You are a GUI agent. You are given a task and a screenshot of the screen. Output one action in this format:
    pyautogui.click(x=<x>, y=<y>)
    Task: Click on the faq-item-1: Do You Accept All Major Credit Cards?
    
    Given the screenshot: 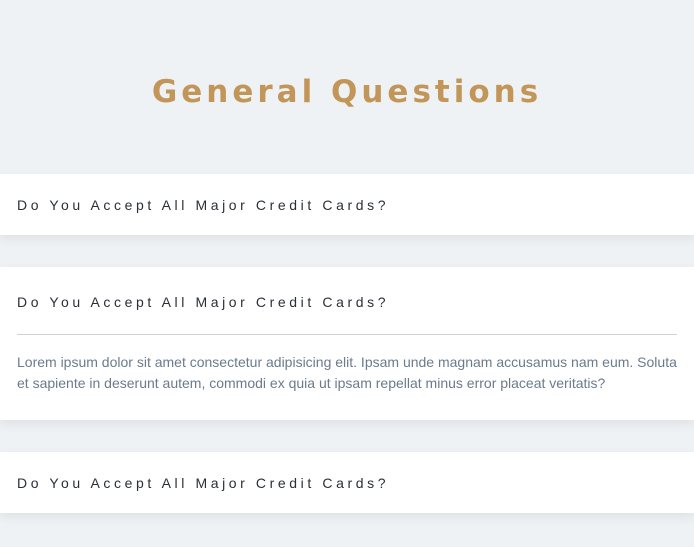 What is the action you would take?
    pyautogui.click(x=347, y=204)
    